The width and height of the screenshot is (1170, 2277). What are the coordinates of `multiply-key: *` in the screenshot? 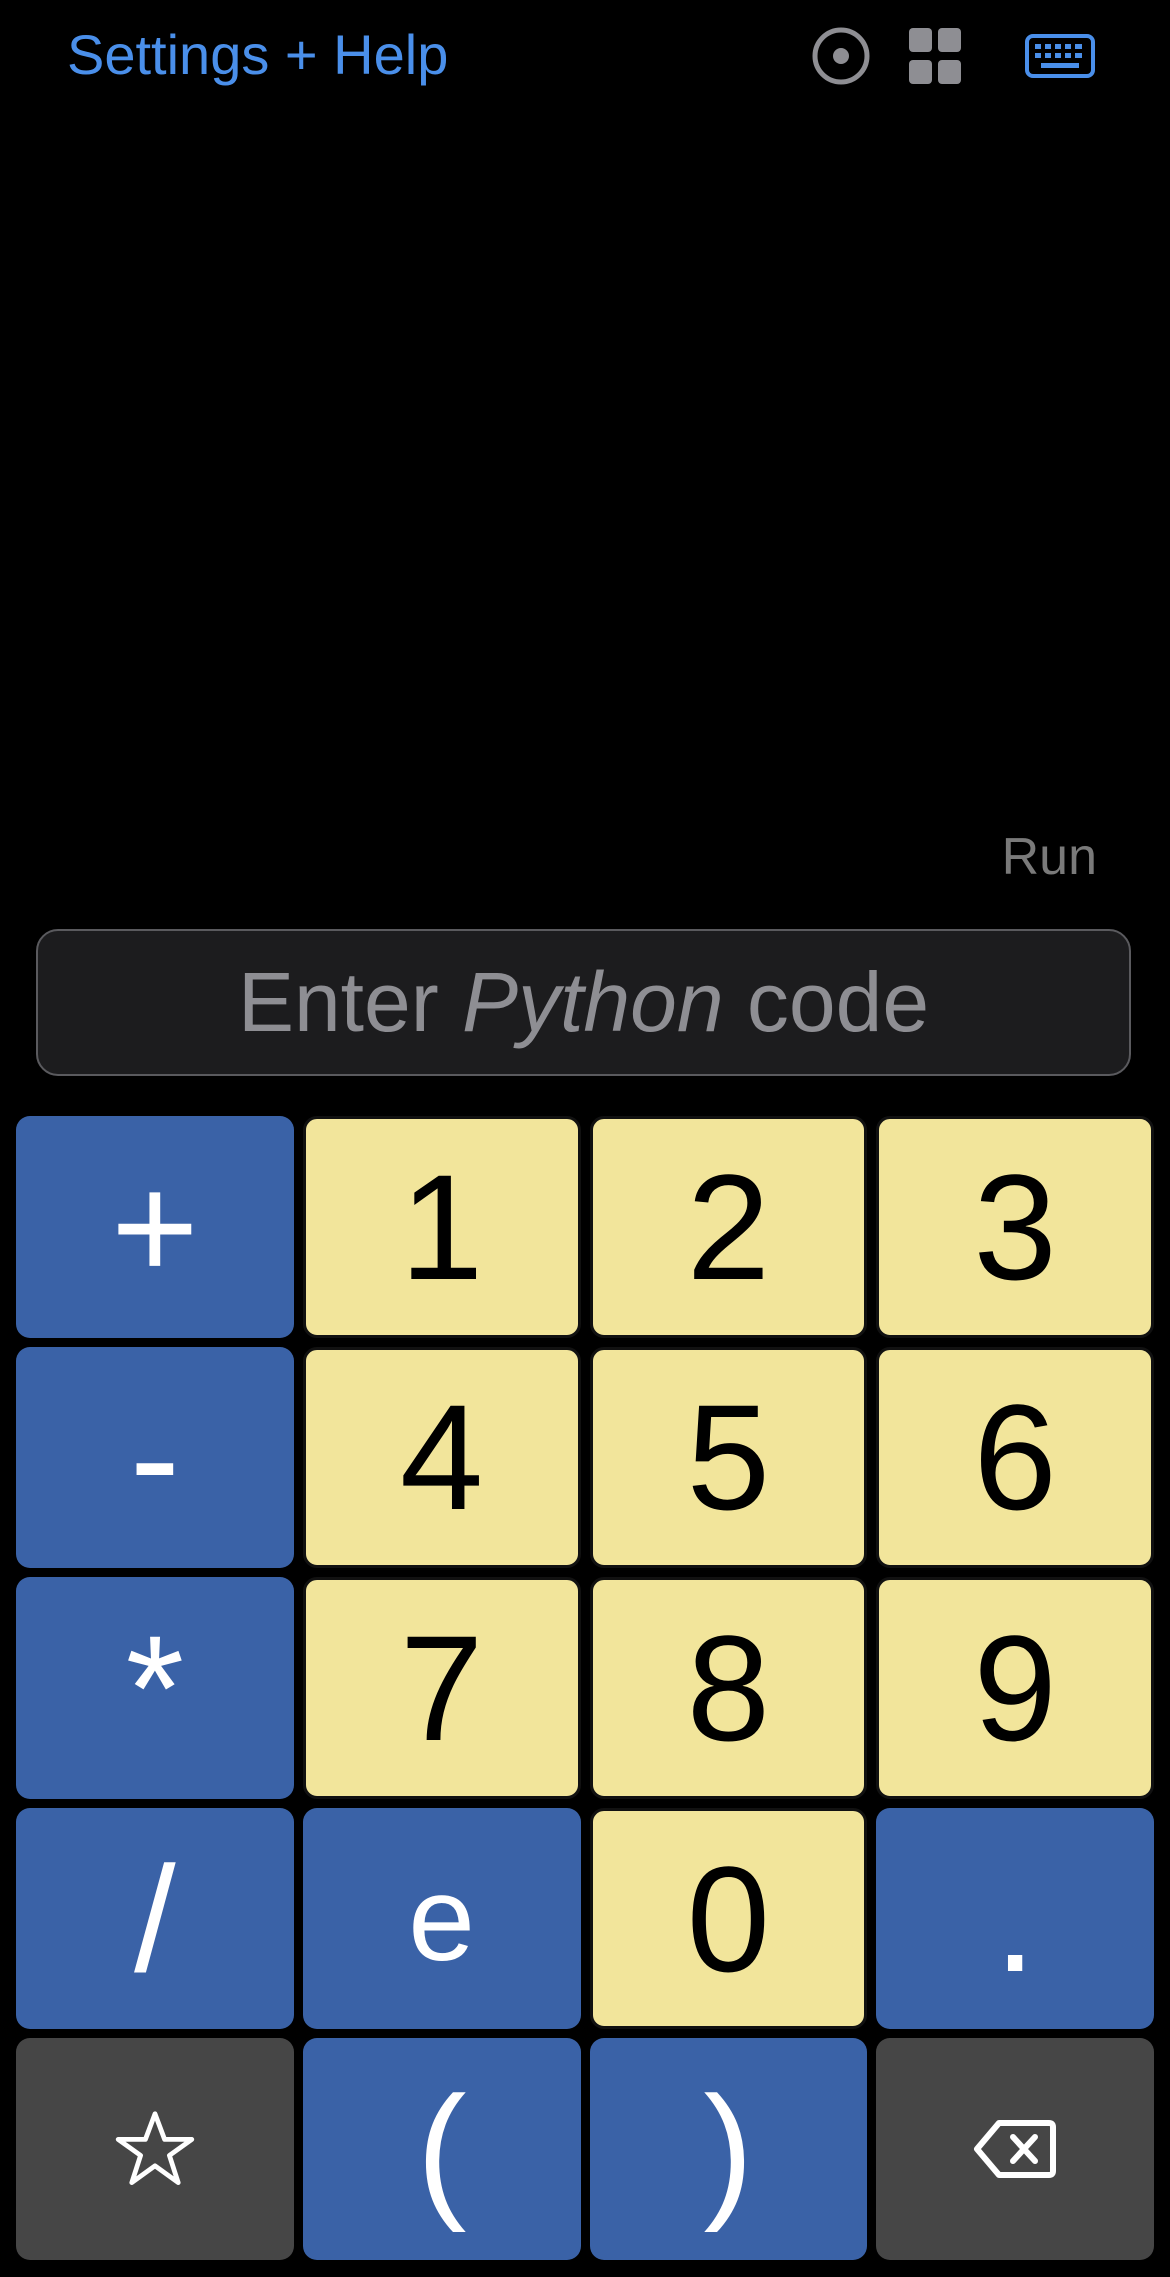 It's located at (155, 1688).